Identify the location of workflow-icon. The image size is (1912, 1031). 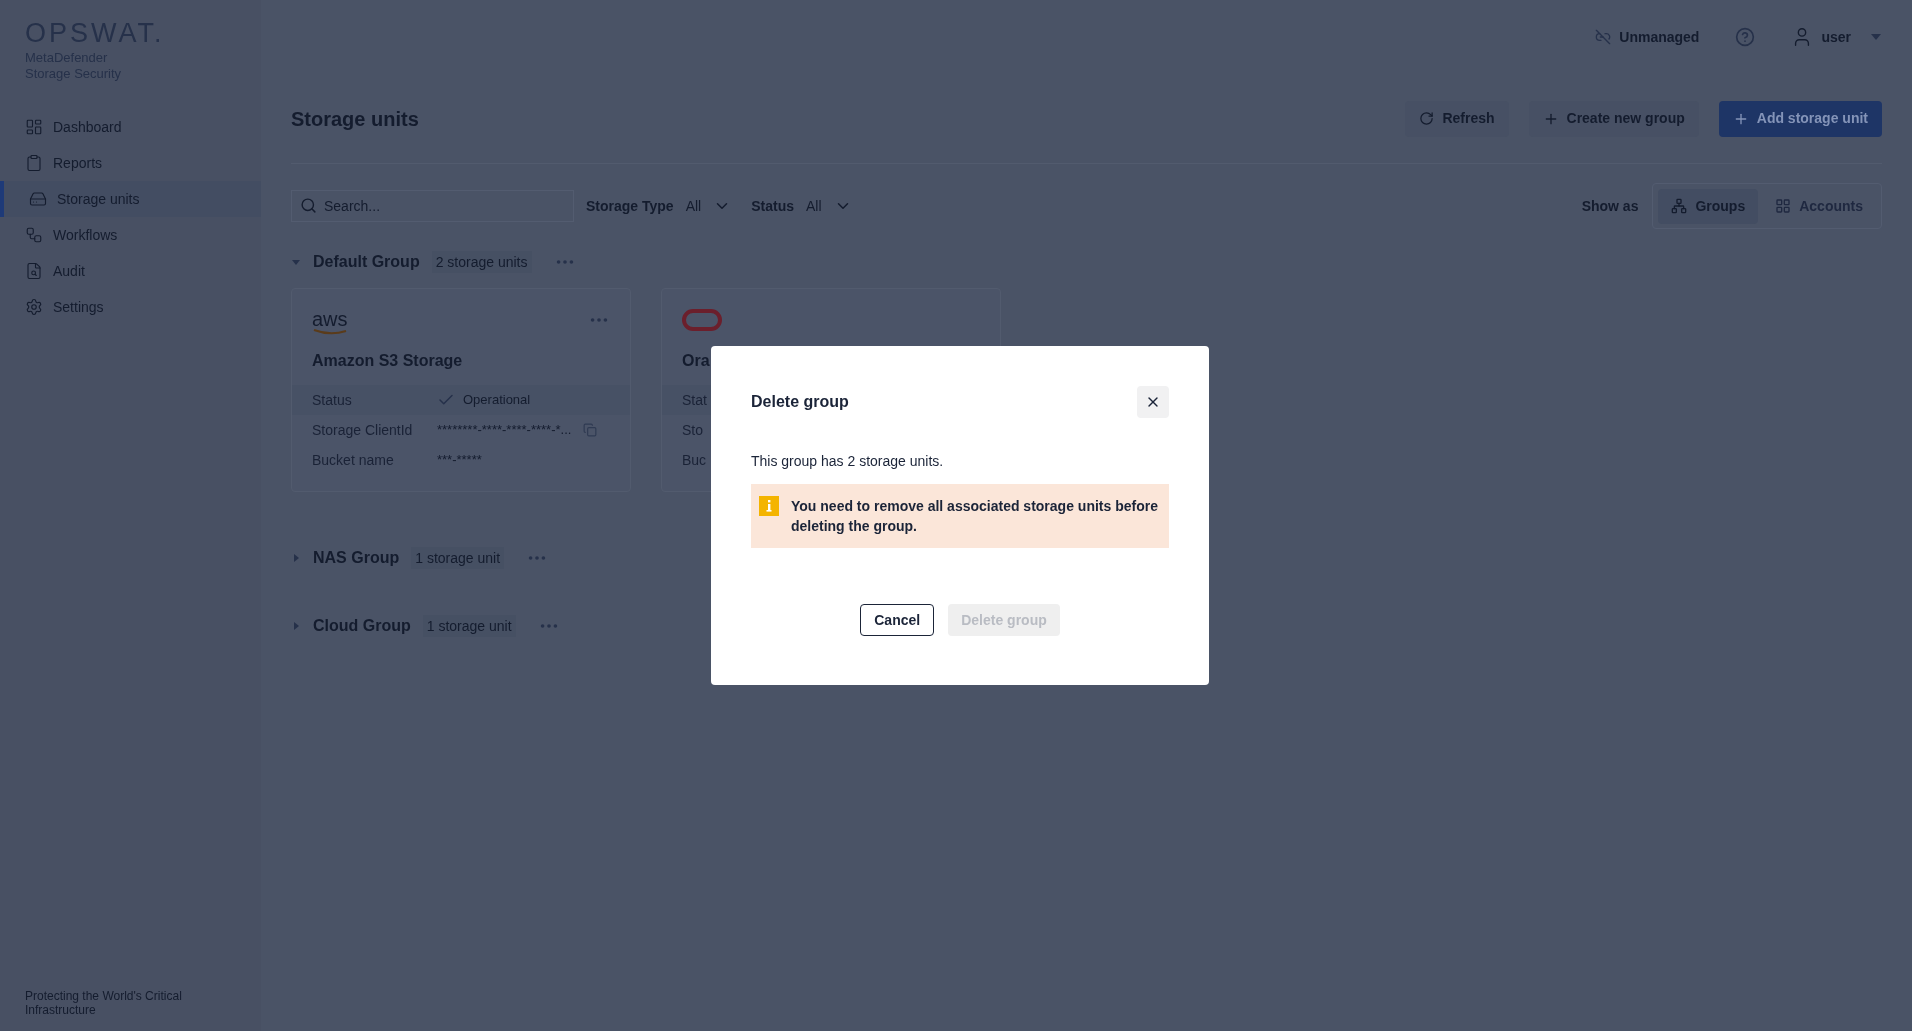
(34, 235).